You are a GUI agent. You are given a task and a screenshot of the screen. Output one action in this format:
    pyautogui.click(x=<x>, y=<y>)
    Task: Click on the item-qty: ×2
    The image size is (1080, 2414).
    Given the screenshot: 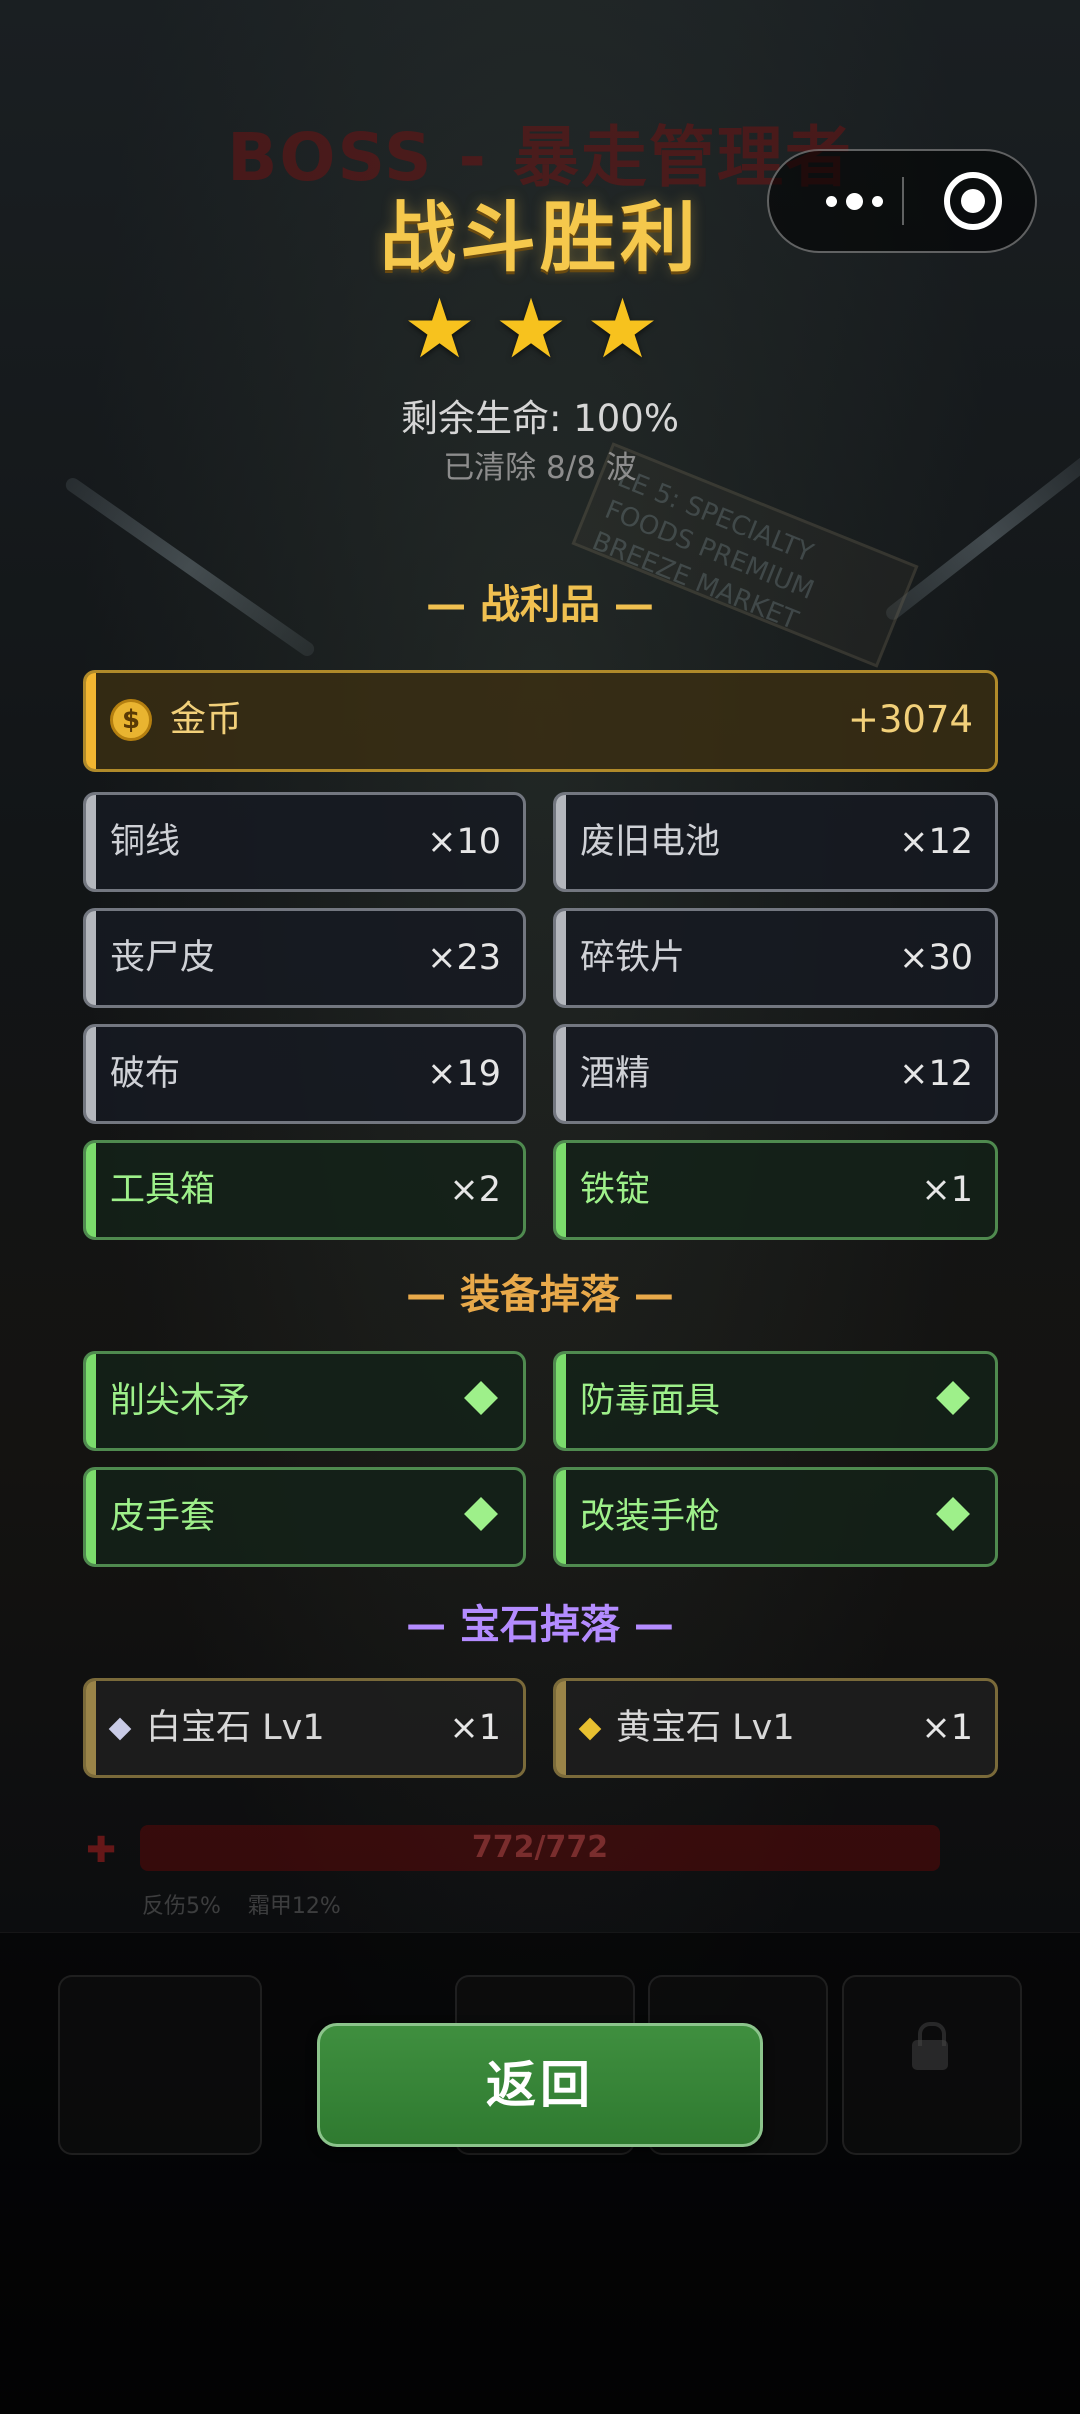 What is the action you would take?
    pyautogui.click(x=475, y=1190)
    